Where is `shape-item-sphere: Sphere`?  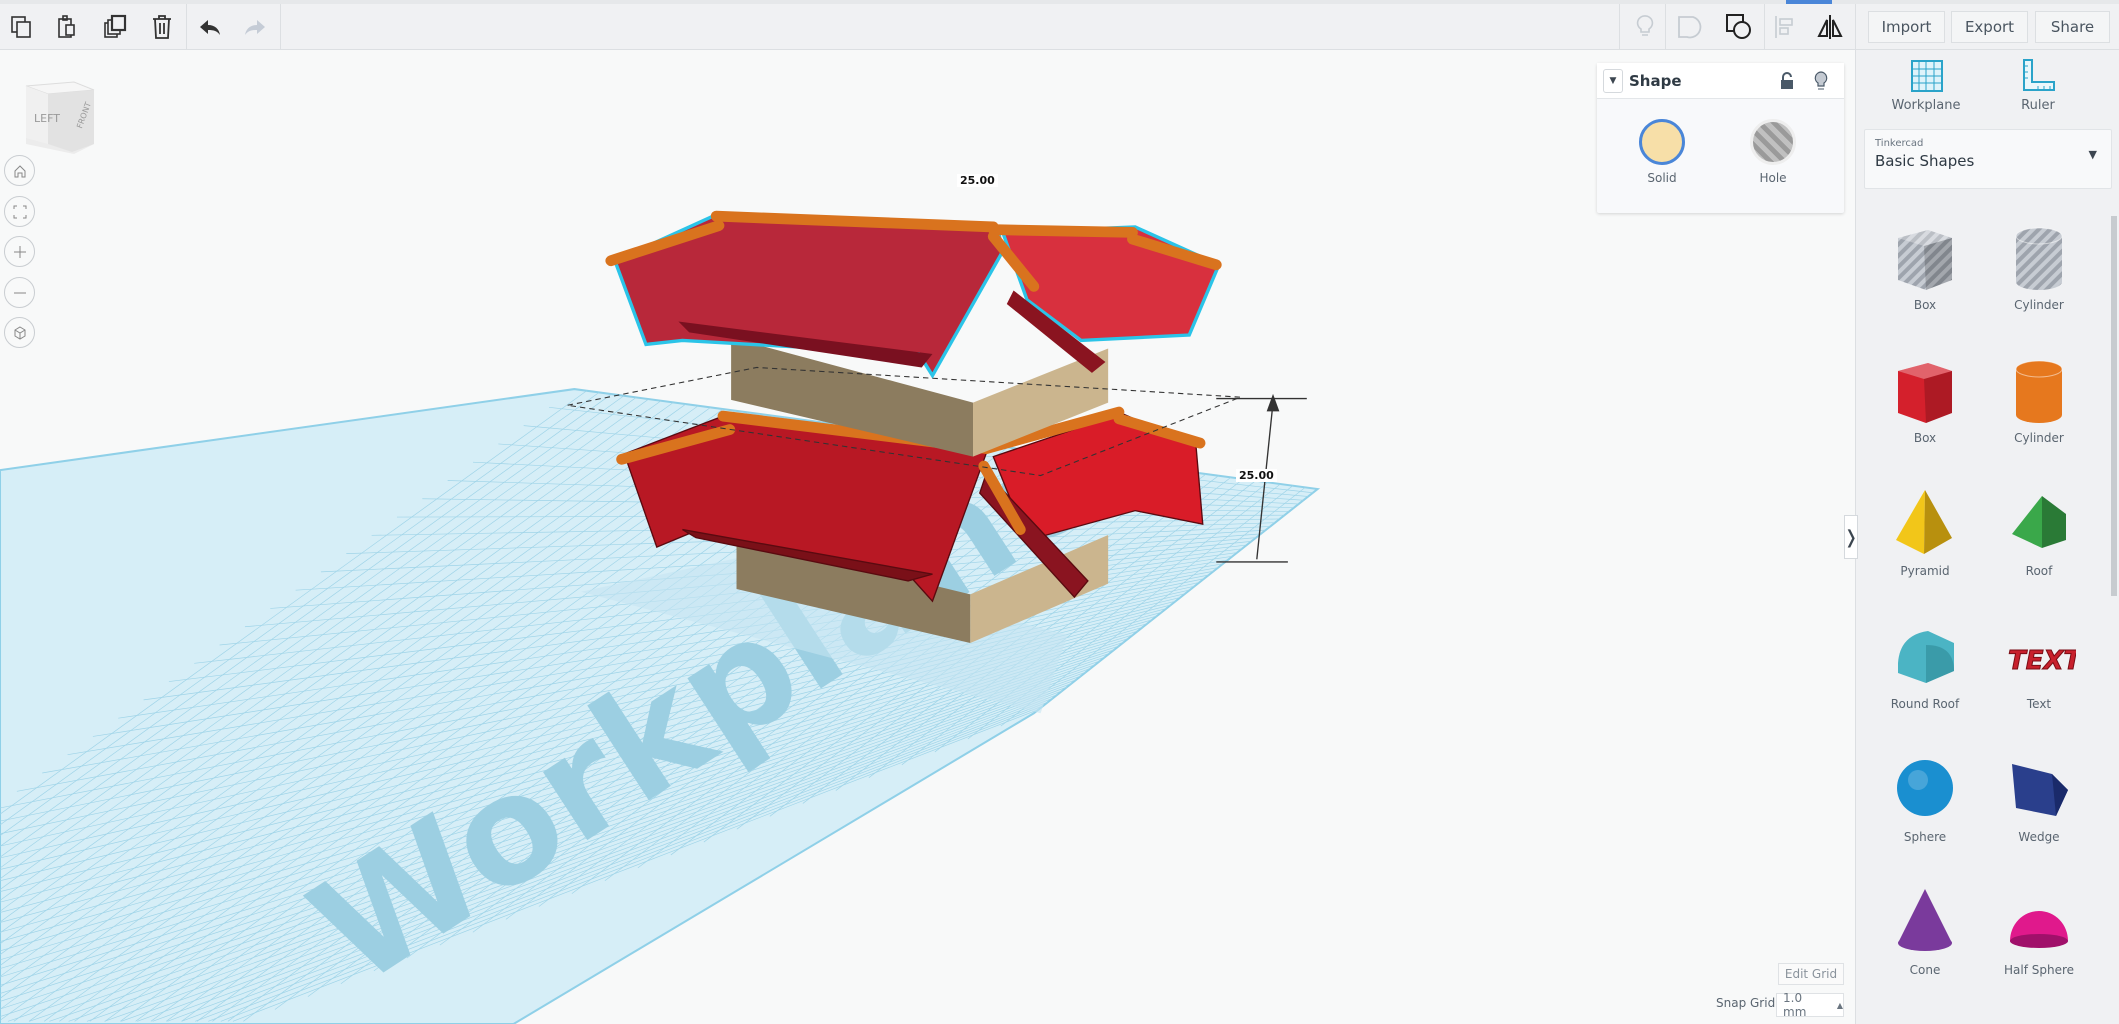 shape-item-sphere: Sphere is located at coordinates (1925, 797).